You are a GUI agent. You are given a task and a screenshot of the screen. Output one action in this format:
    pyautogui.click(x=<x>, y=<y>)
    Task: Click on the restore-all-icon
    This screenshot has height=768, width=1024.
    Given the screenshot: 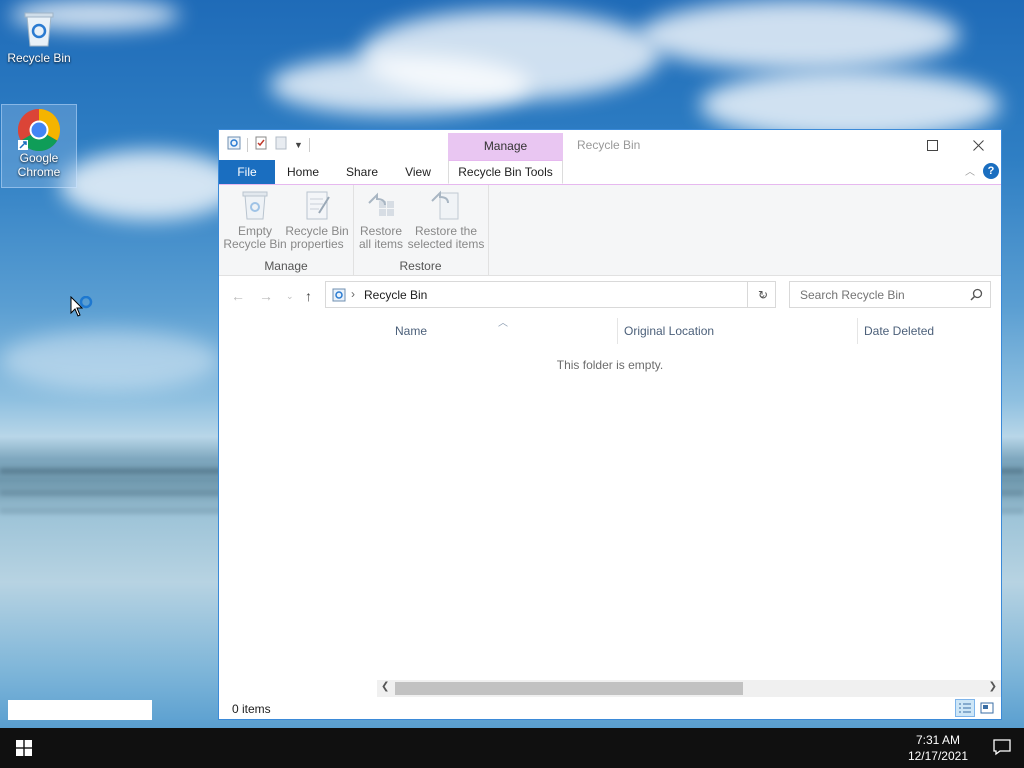 What is the action you would take?
    pyautogui.click(x=381, y=205)
    